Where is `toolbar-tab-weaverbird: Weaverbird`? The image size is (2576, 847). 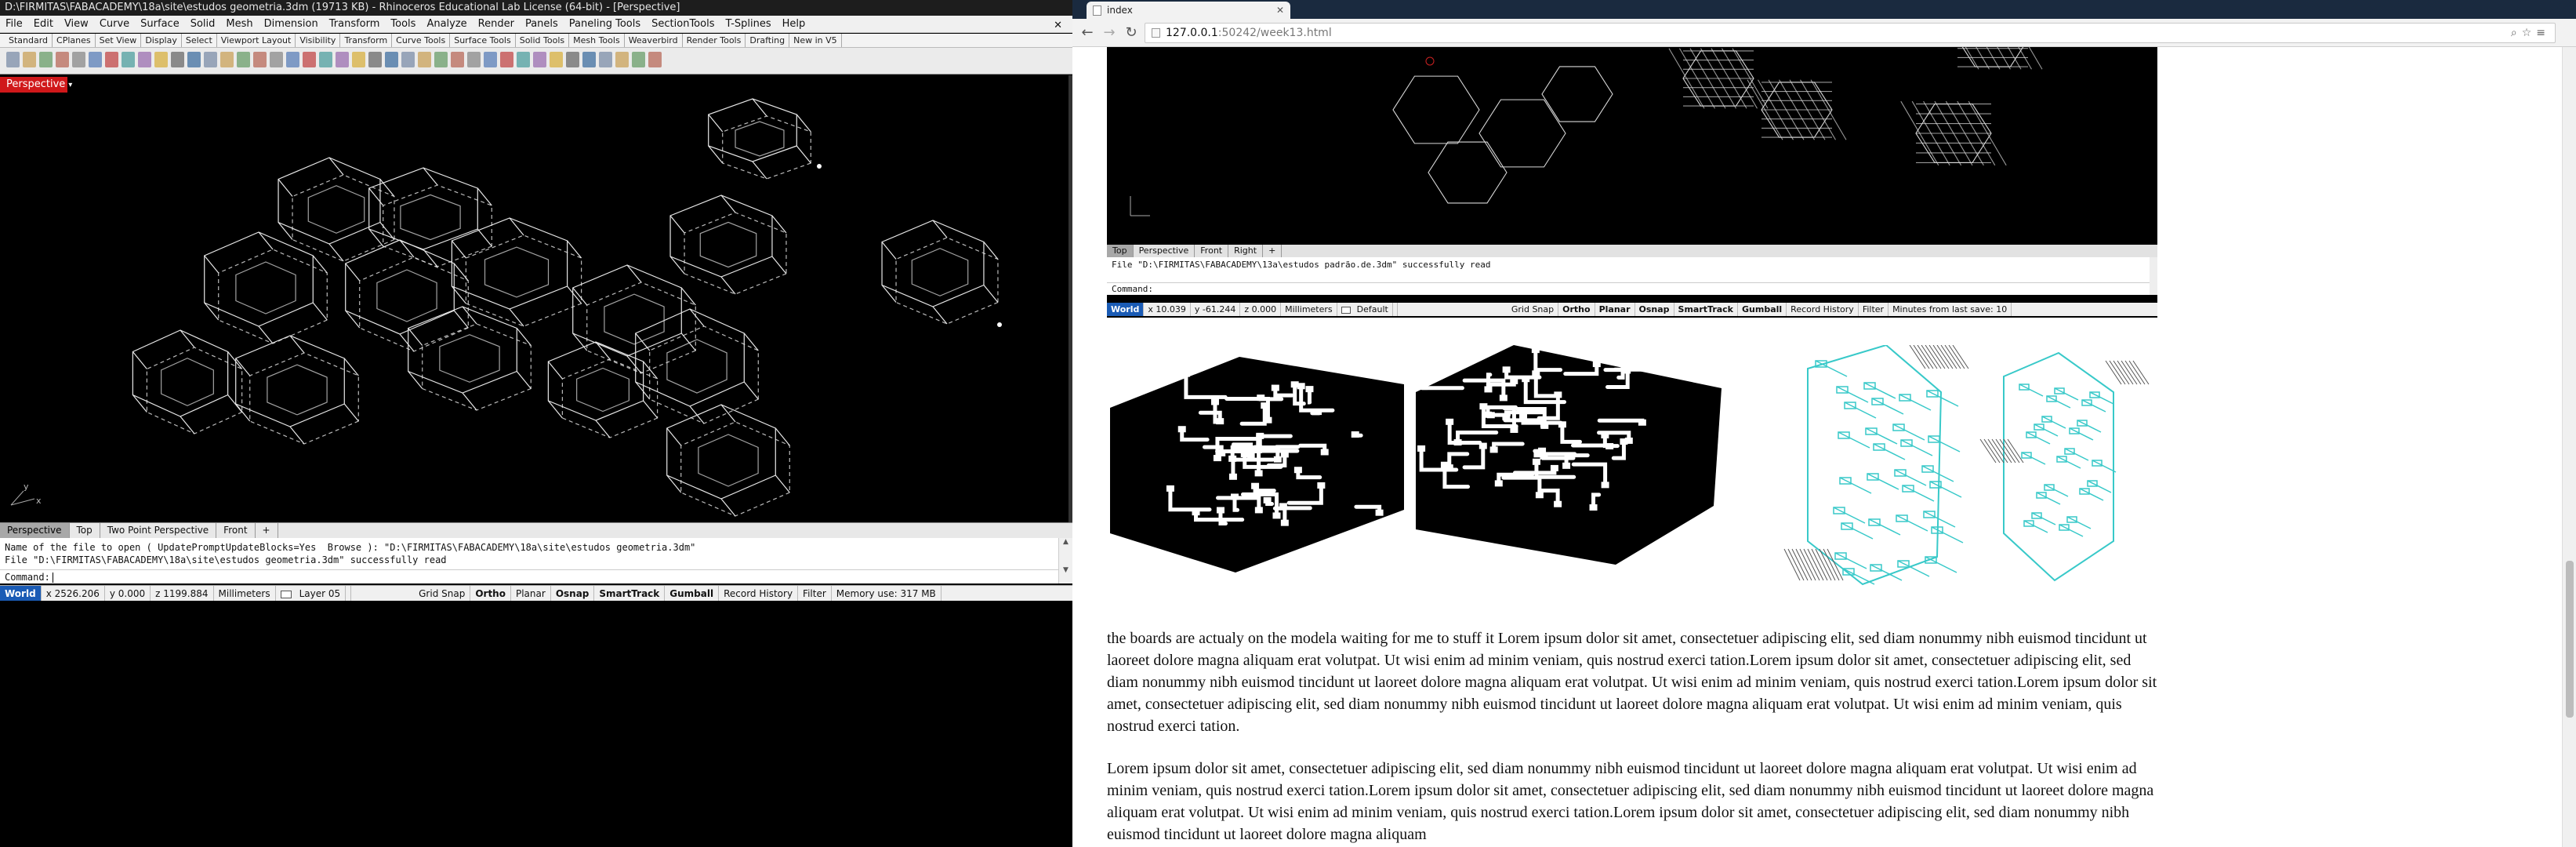
toolbar-tab-weaverbird: Weaverbird is located at coordinates (654, 40).